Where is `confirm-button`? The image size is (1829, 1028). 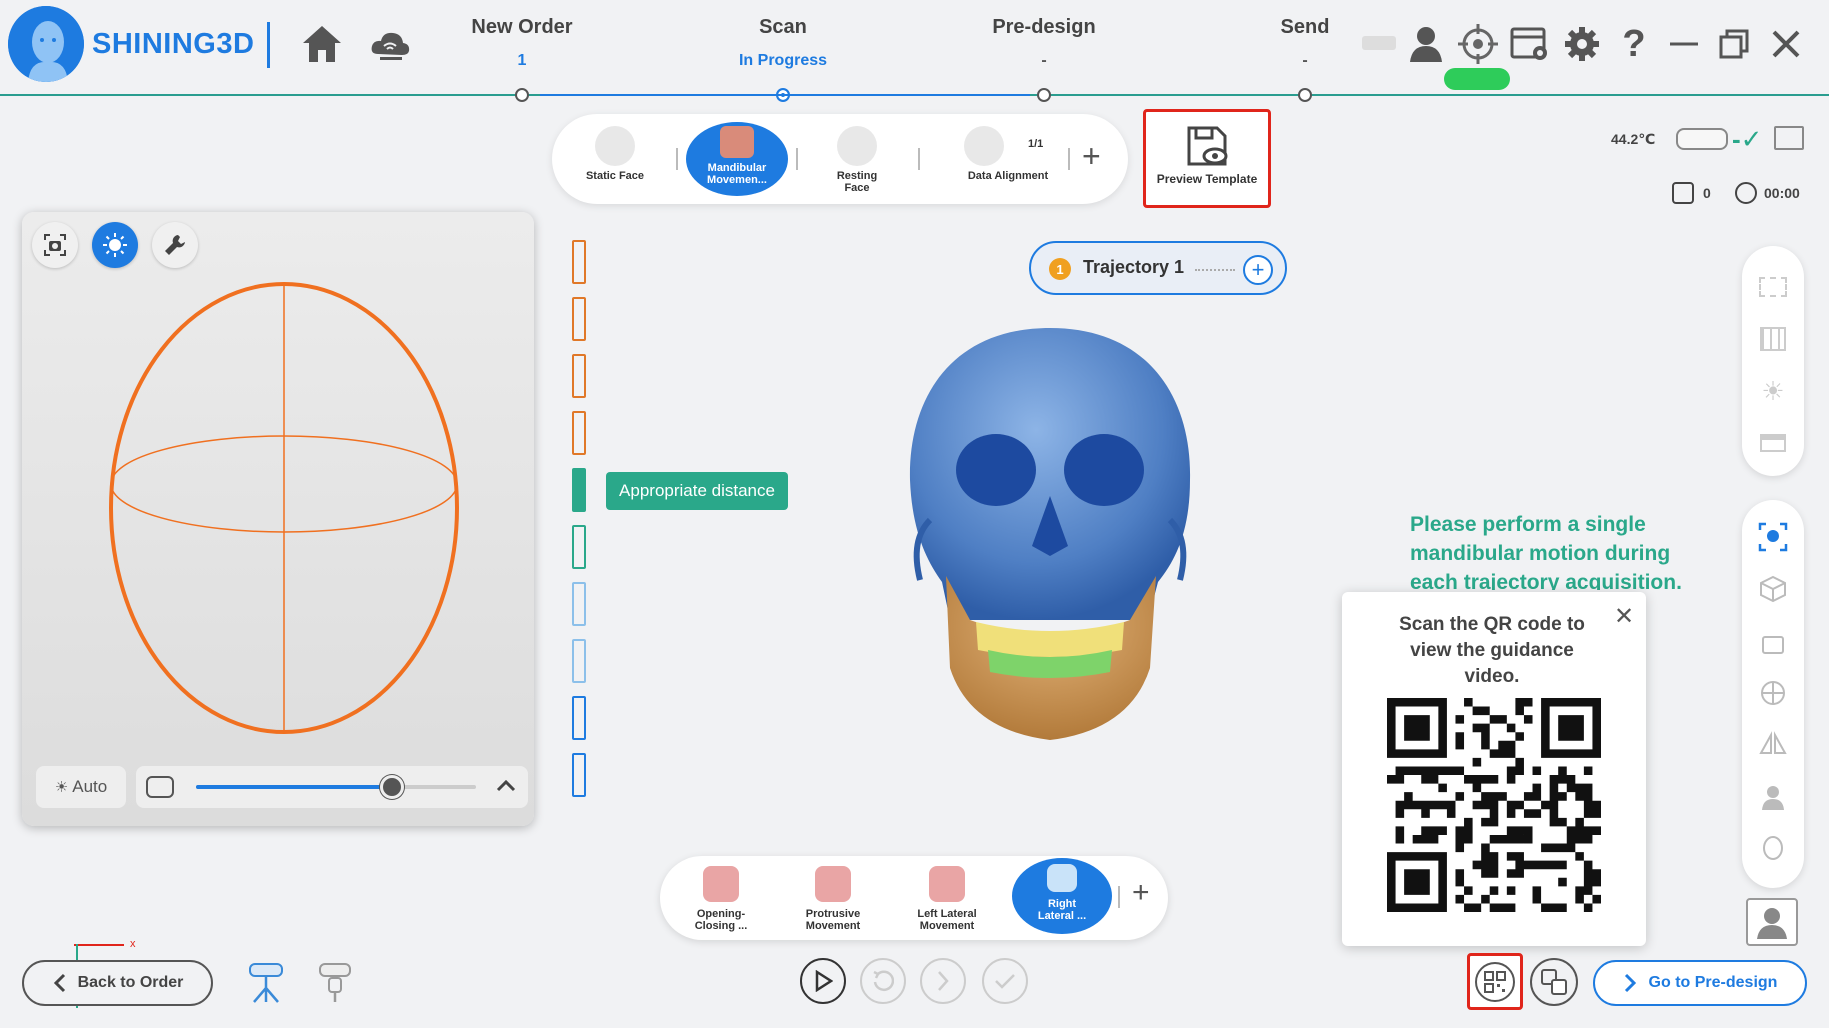 confirm-button is located at coordinates (1005, 981).